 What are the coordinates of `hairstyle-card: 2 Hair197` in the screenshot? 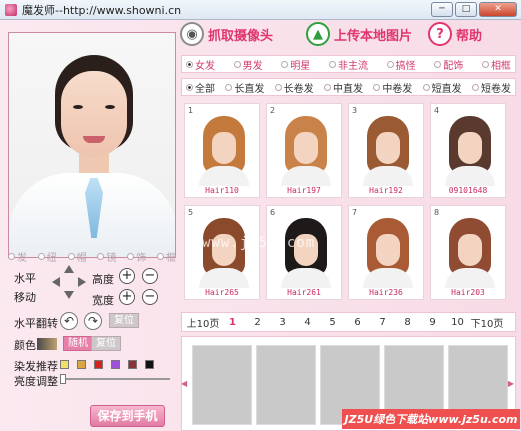 It's located at (304, 150).